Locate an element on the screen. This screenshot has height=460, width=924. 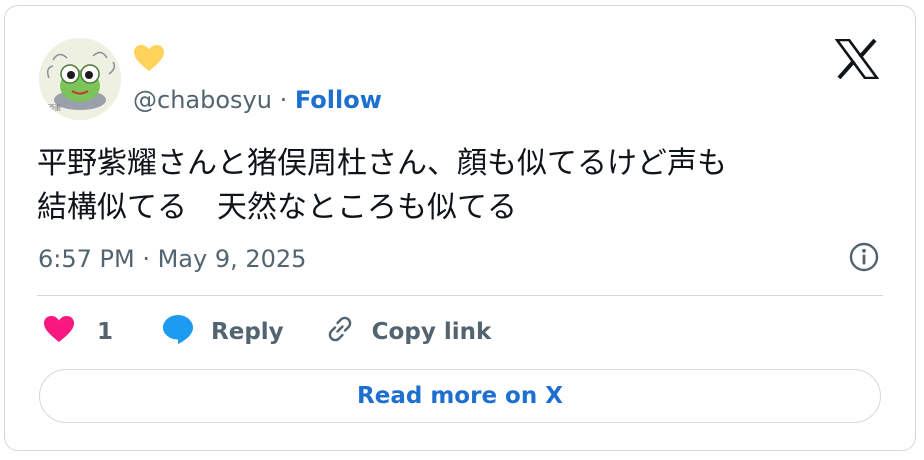
reply-button: Reply is located at coordinates (222, 332).